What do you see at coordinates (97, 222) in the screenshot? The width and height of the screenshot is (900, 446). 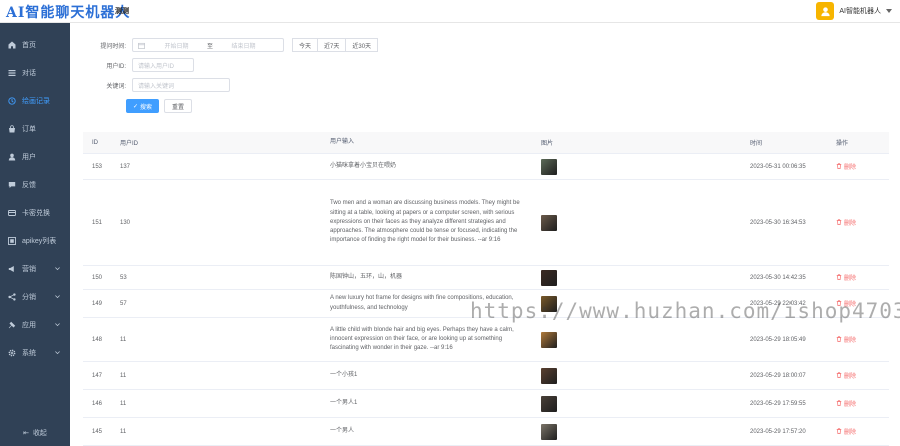 I see `cell-id: 151` at bounding box center [97, 222].